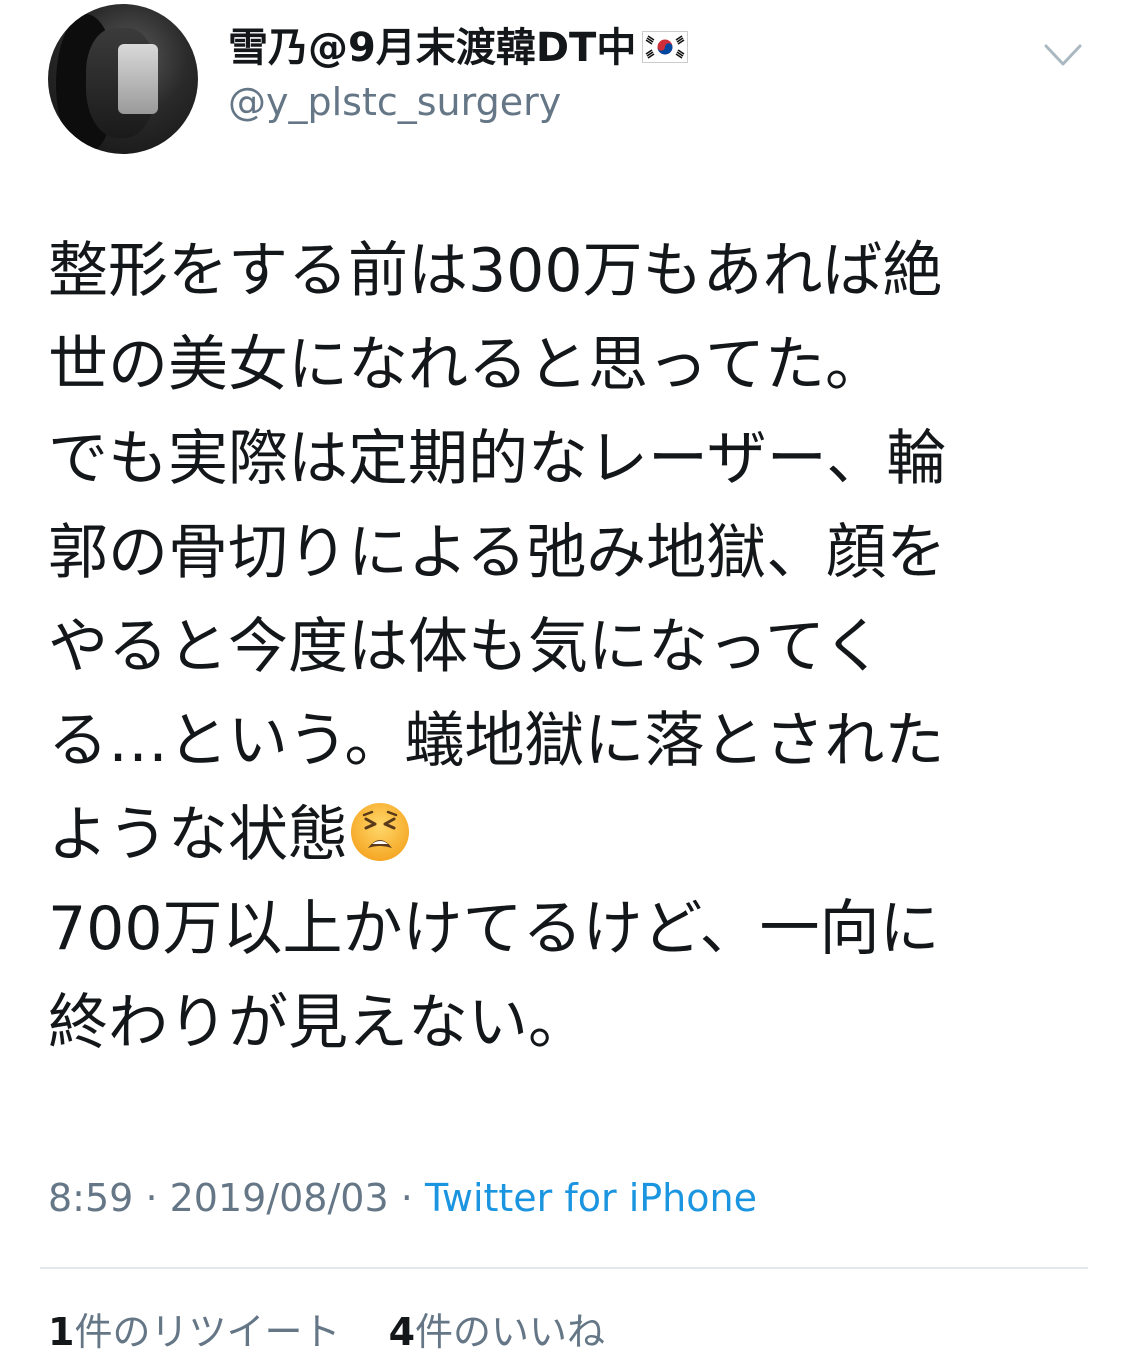 This screenshot has width=1125, height=1362. I want to click on tweet-text-line: やると今度は体も気になってく, so click(466, 647).